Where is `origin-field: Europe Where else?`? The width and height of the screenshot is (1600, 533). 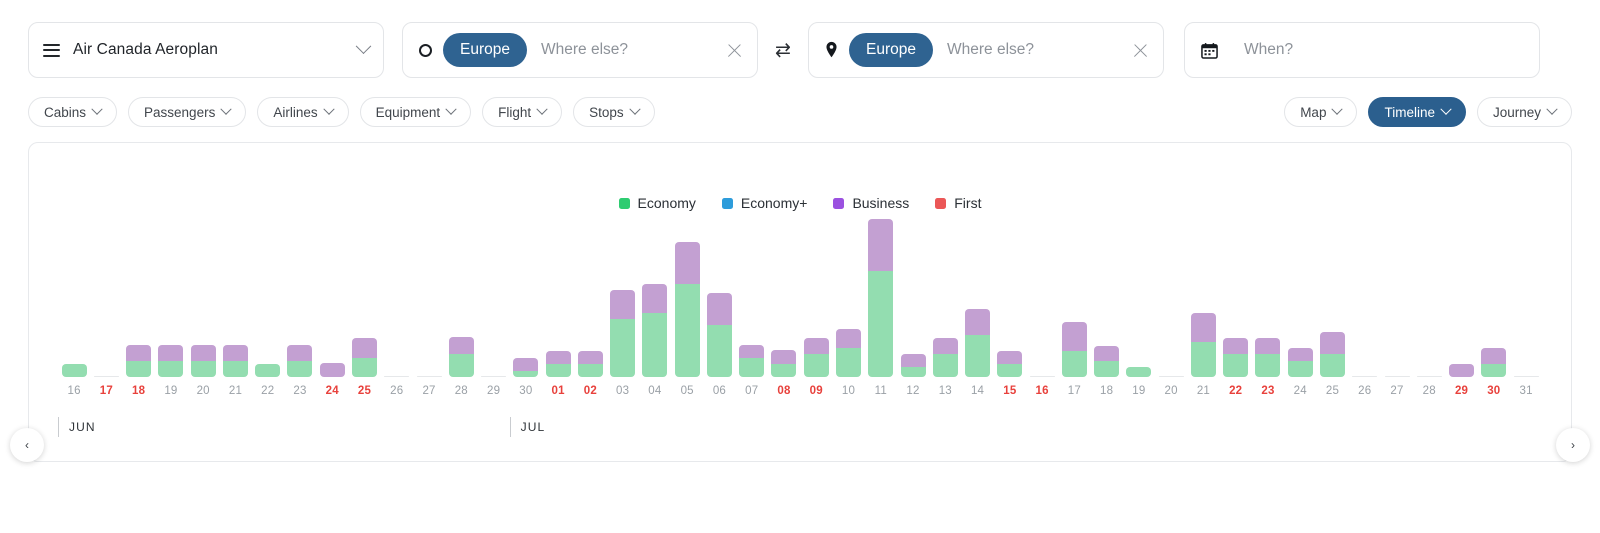 origin-field: Europe Where else? is located at coordinates (580, 50).